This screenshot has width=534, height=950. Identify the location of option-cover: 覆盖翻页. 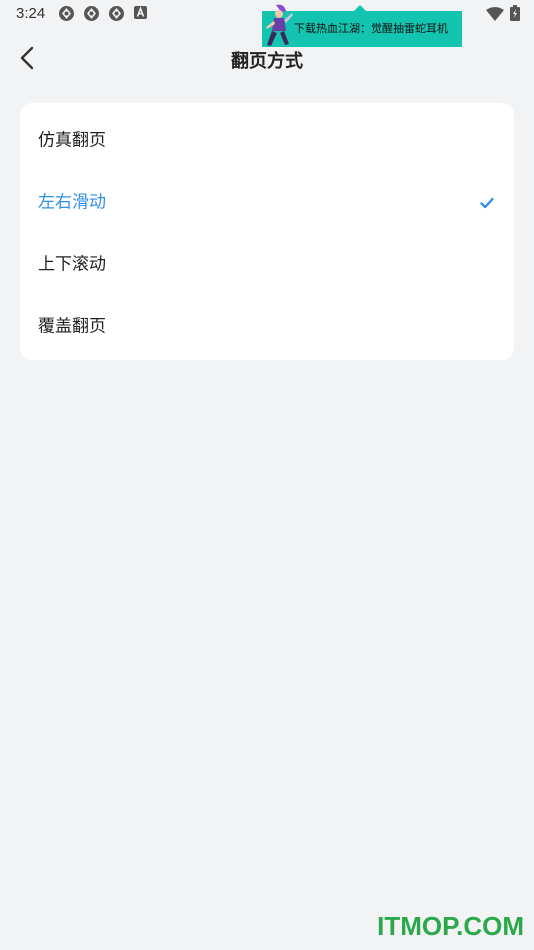
(267, 324).